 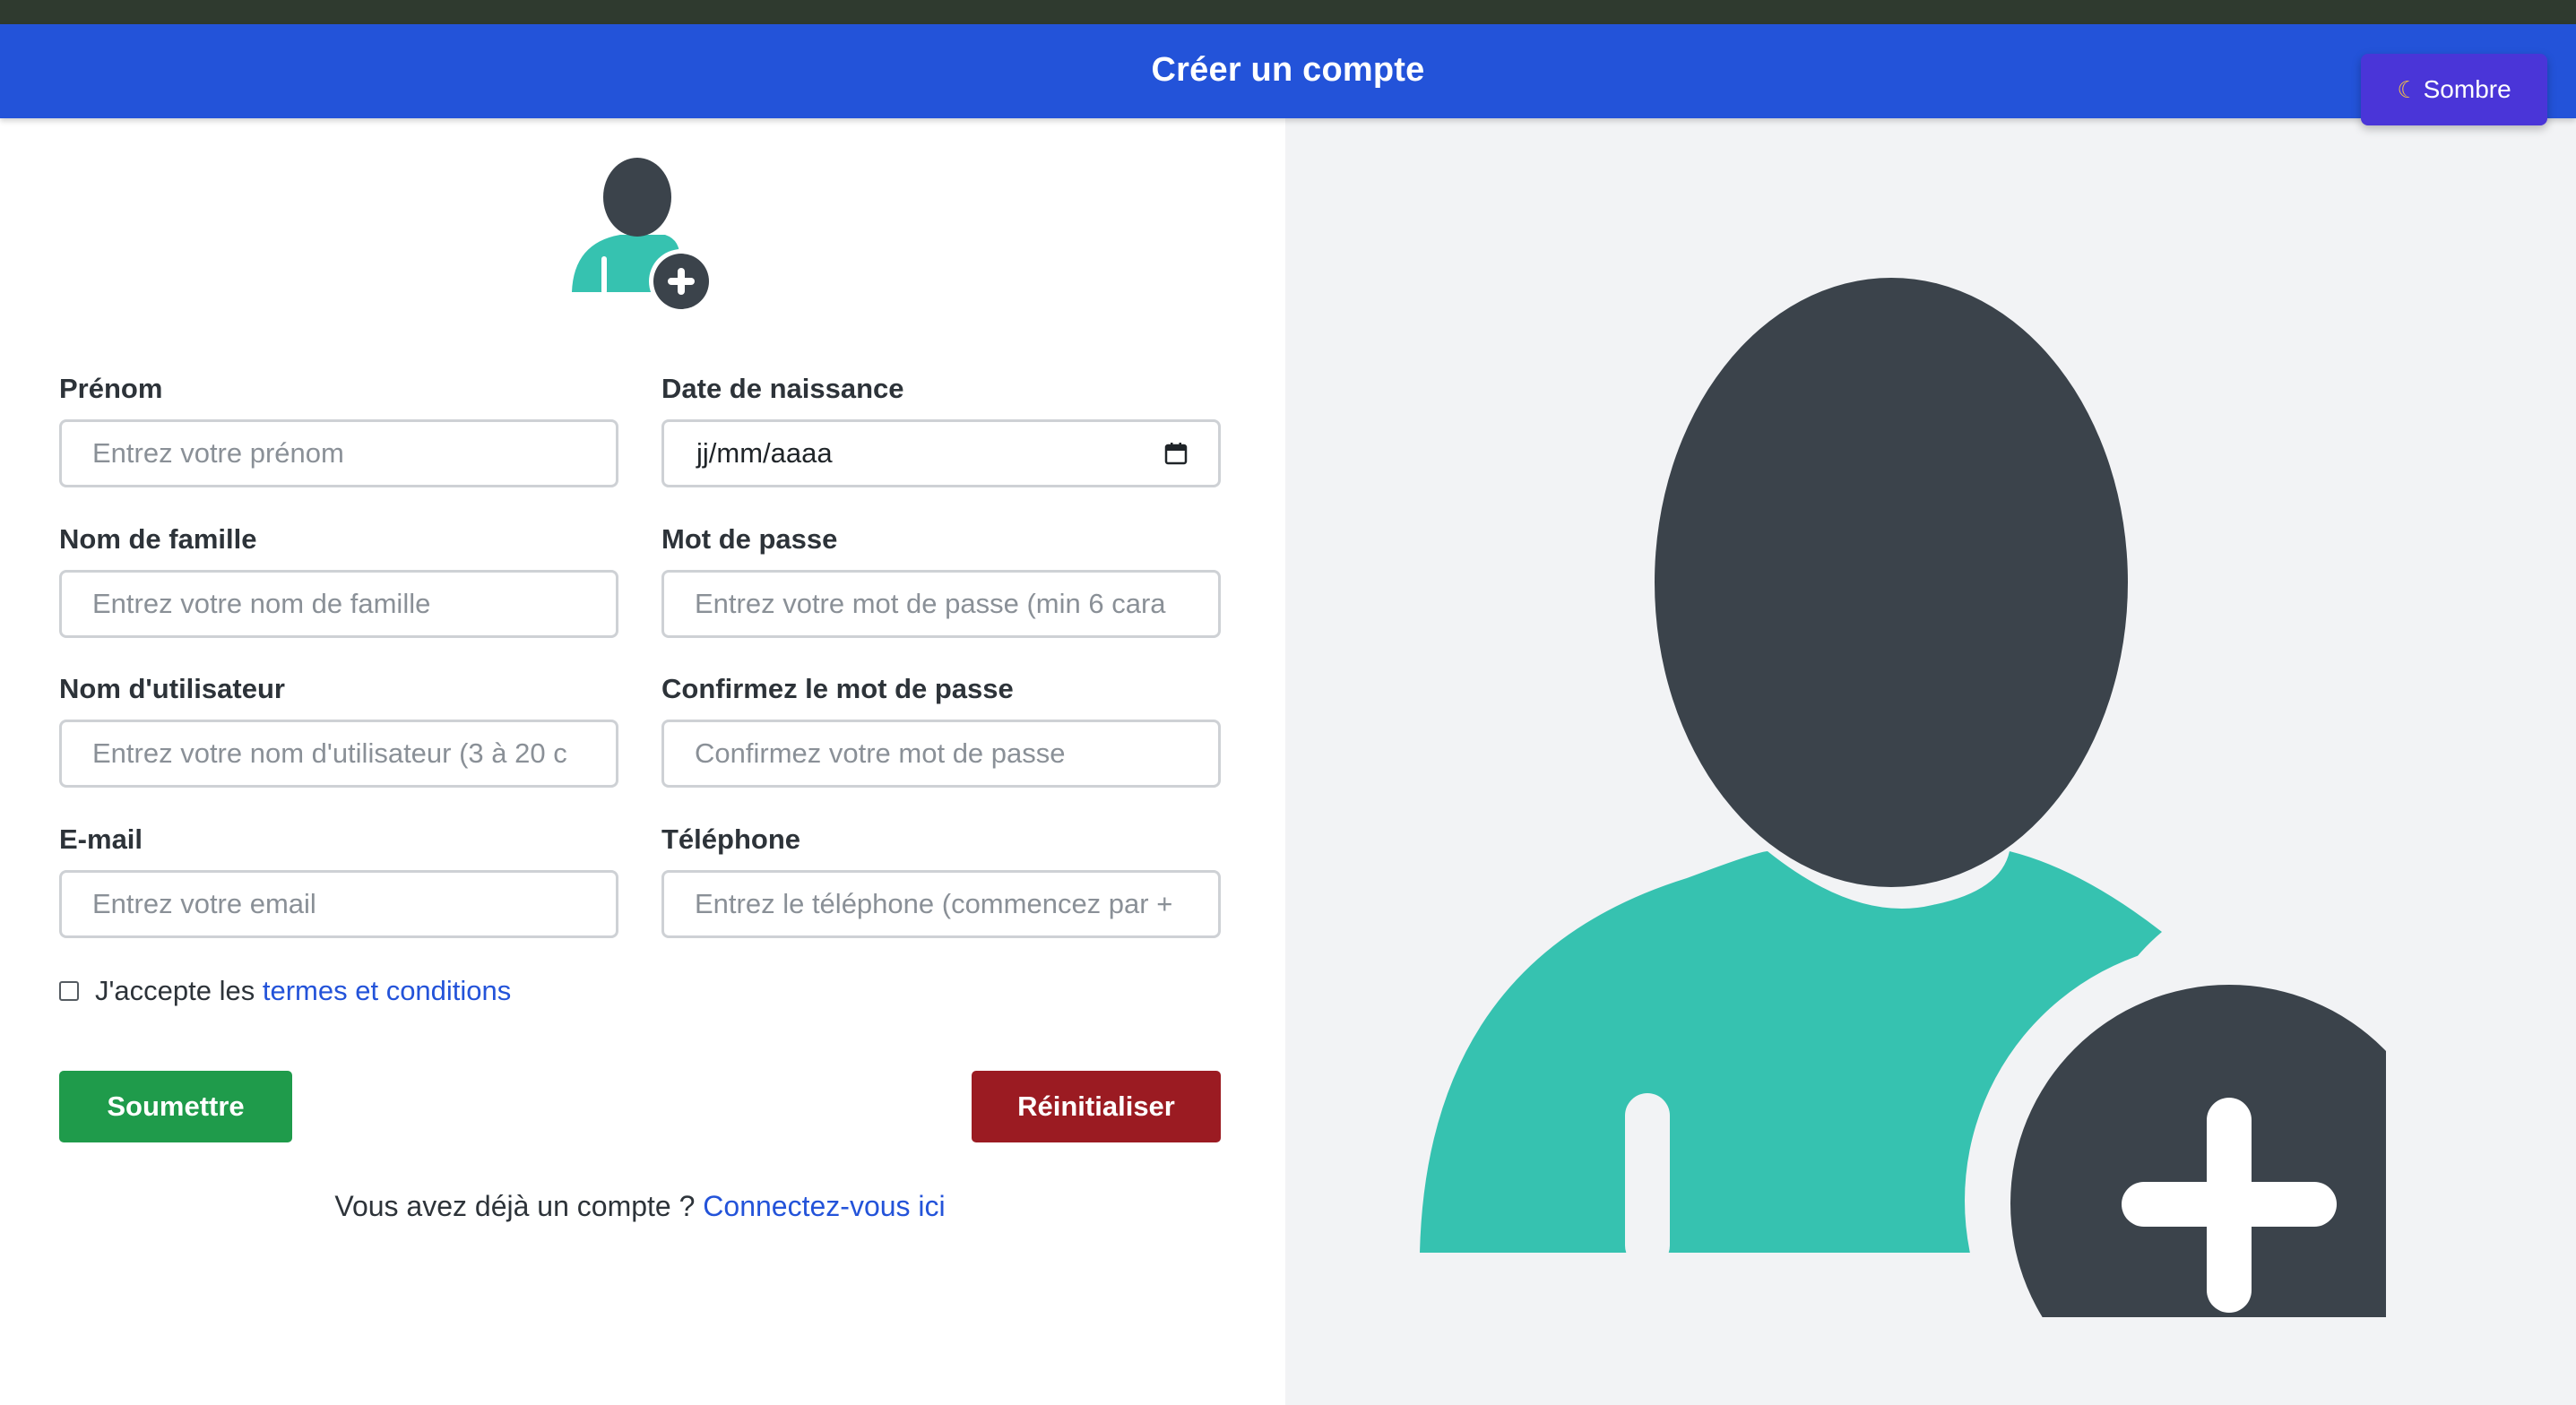 What do you see at coordinates (338, 904) in the screenshot?
I see `email-input` at bounding box center [338, 904].